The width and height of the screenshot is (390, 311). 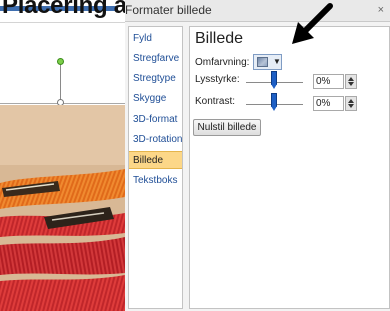 What do you see at coordinates (257, 11) in the screenshot?
I see `dialog-title-bar: Formater billede ×` at bounding box center [257, 11].